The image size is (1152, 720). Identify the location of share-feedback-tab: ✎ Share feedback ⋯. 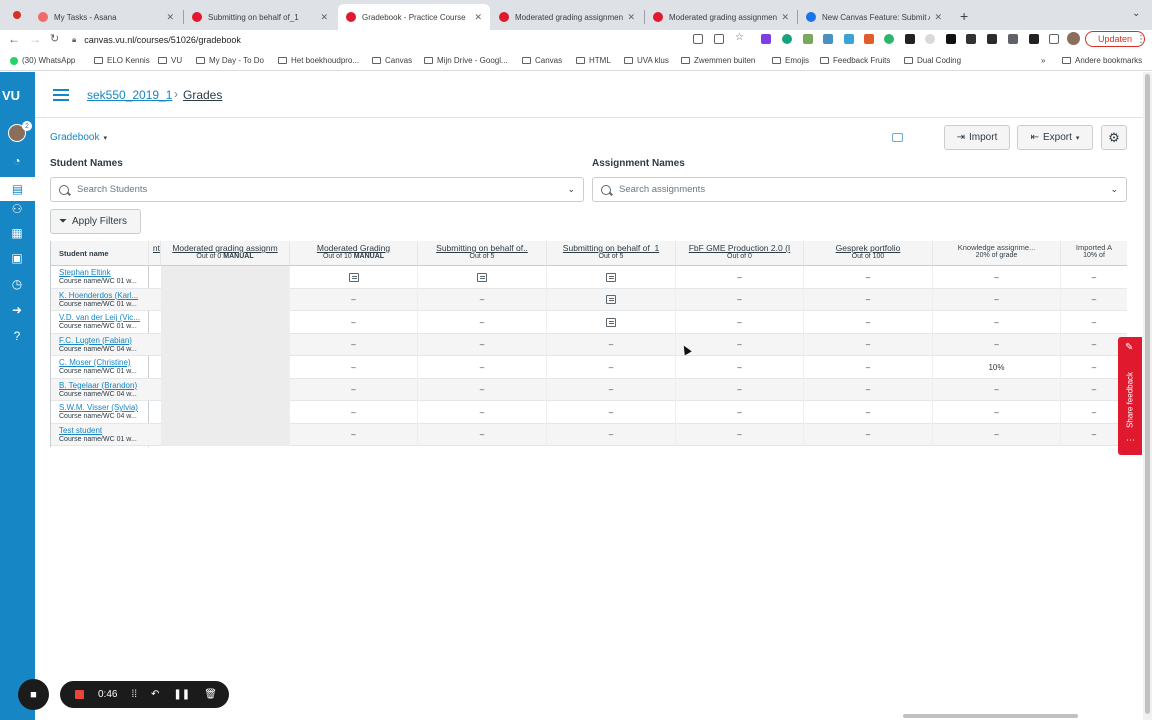
(1130, 396).